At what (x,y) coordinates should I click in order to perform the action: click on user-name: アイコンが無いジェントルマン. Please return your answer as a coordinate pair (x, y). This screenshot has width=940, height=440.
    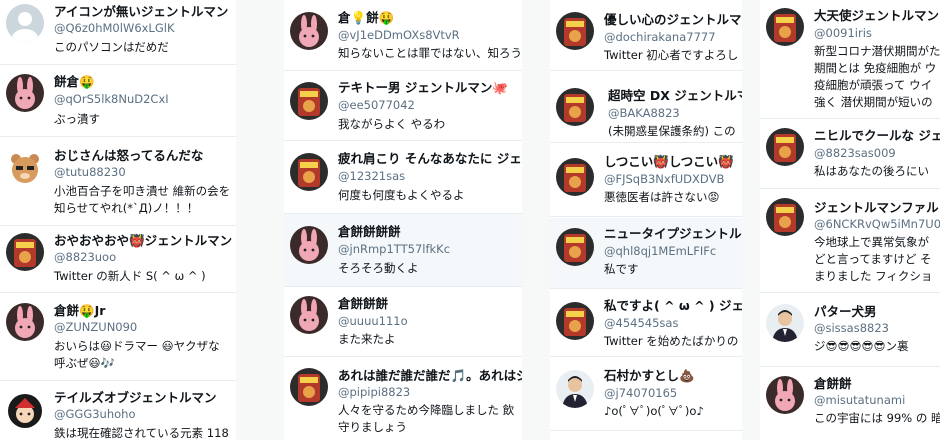
    Looking at the image, I should click on (141, 12).